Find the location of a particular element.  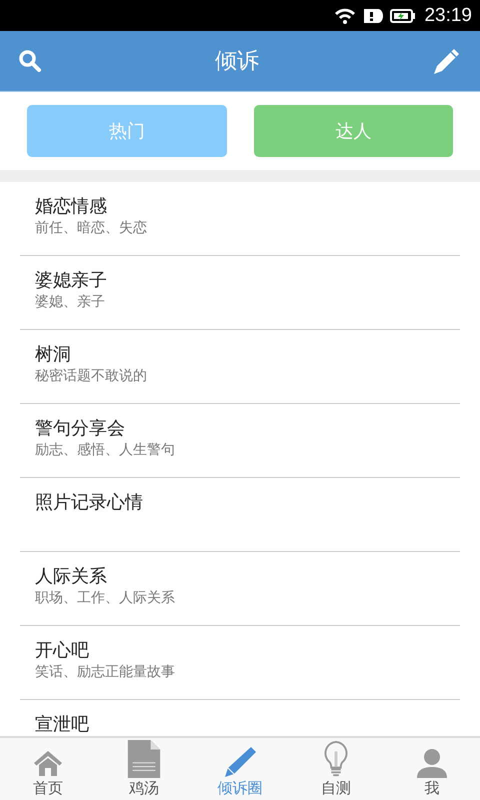

battery-icon is located at coordinates (403, 16).